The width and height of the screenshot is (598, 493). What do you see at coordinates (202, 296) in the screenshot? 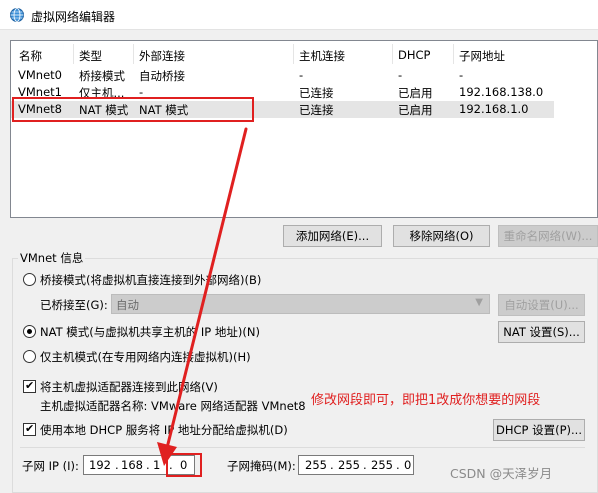
I see `red-arrow-icon` at bounding box center [202, 296].